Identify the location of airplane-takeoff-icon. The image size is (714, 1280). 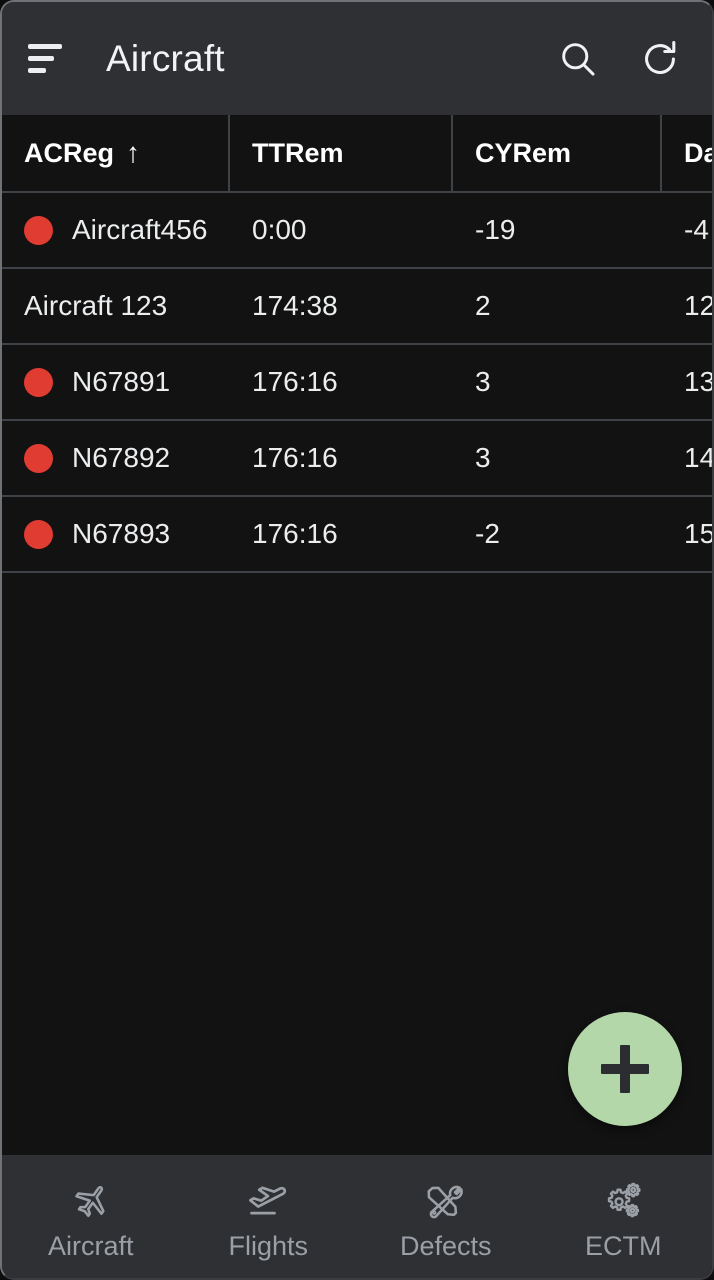
(268, 1202).